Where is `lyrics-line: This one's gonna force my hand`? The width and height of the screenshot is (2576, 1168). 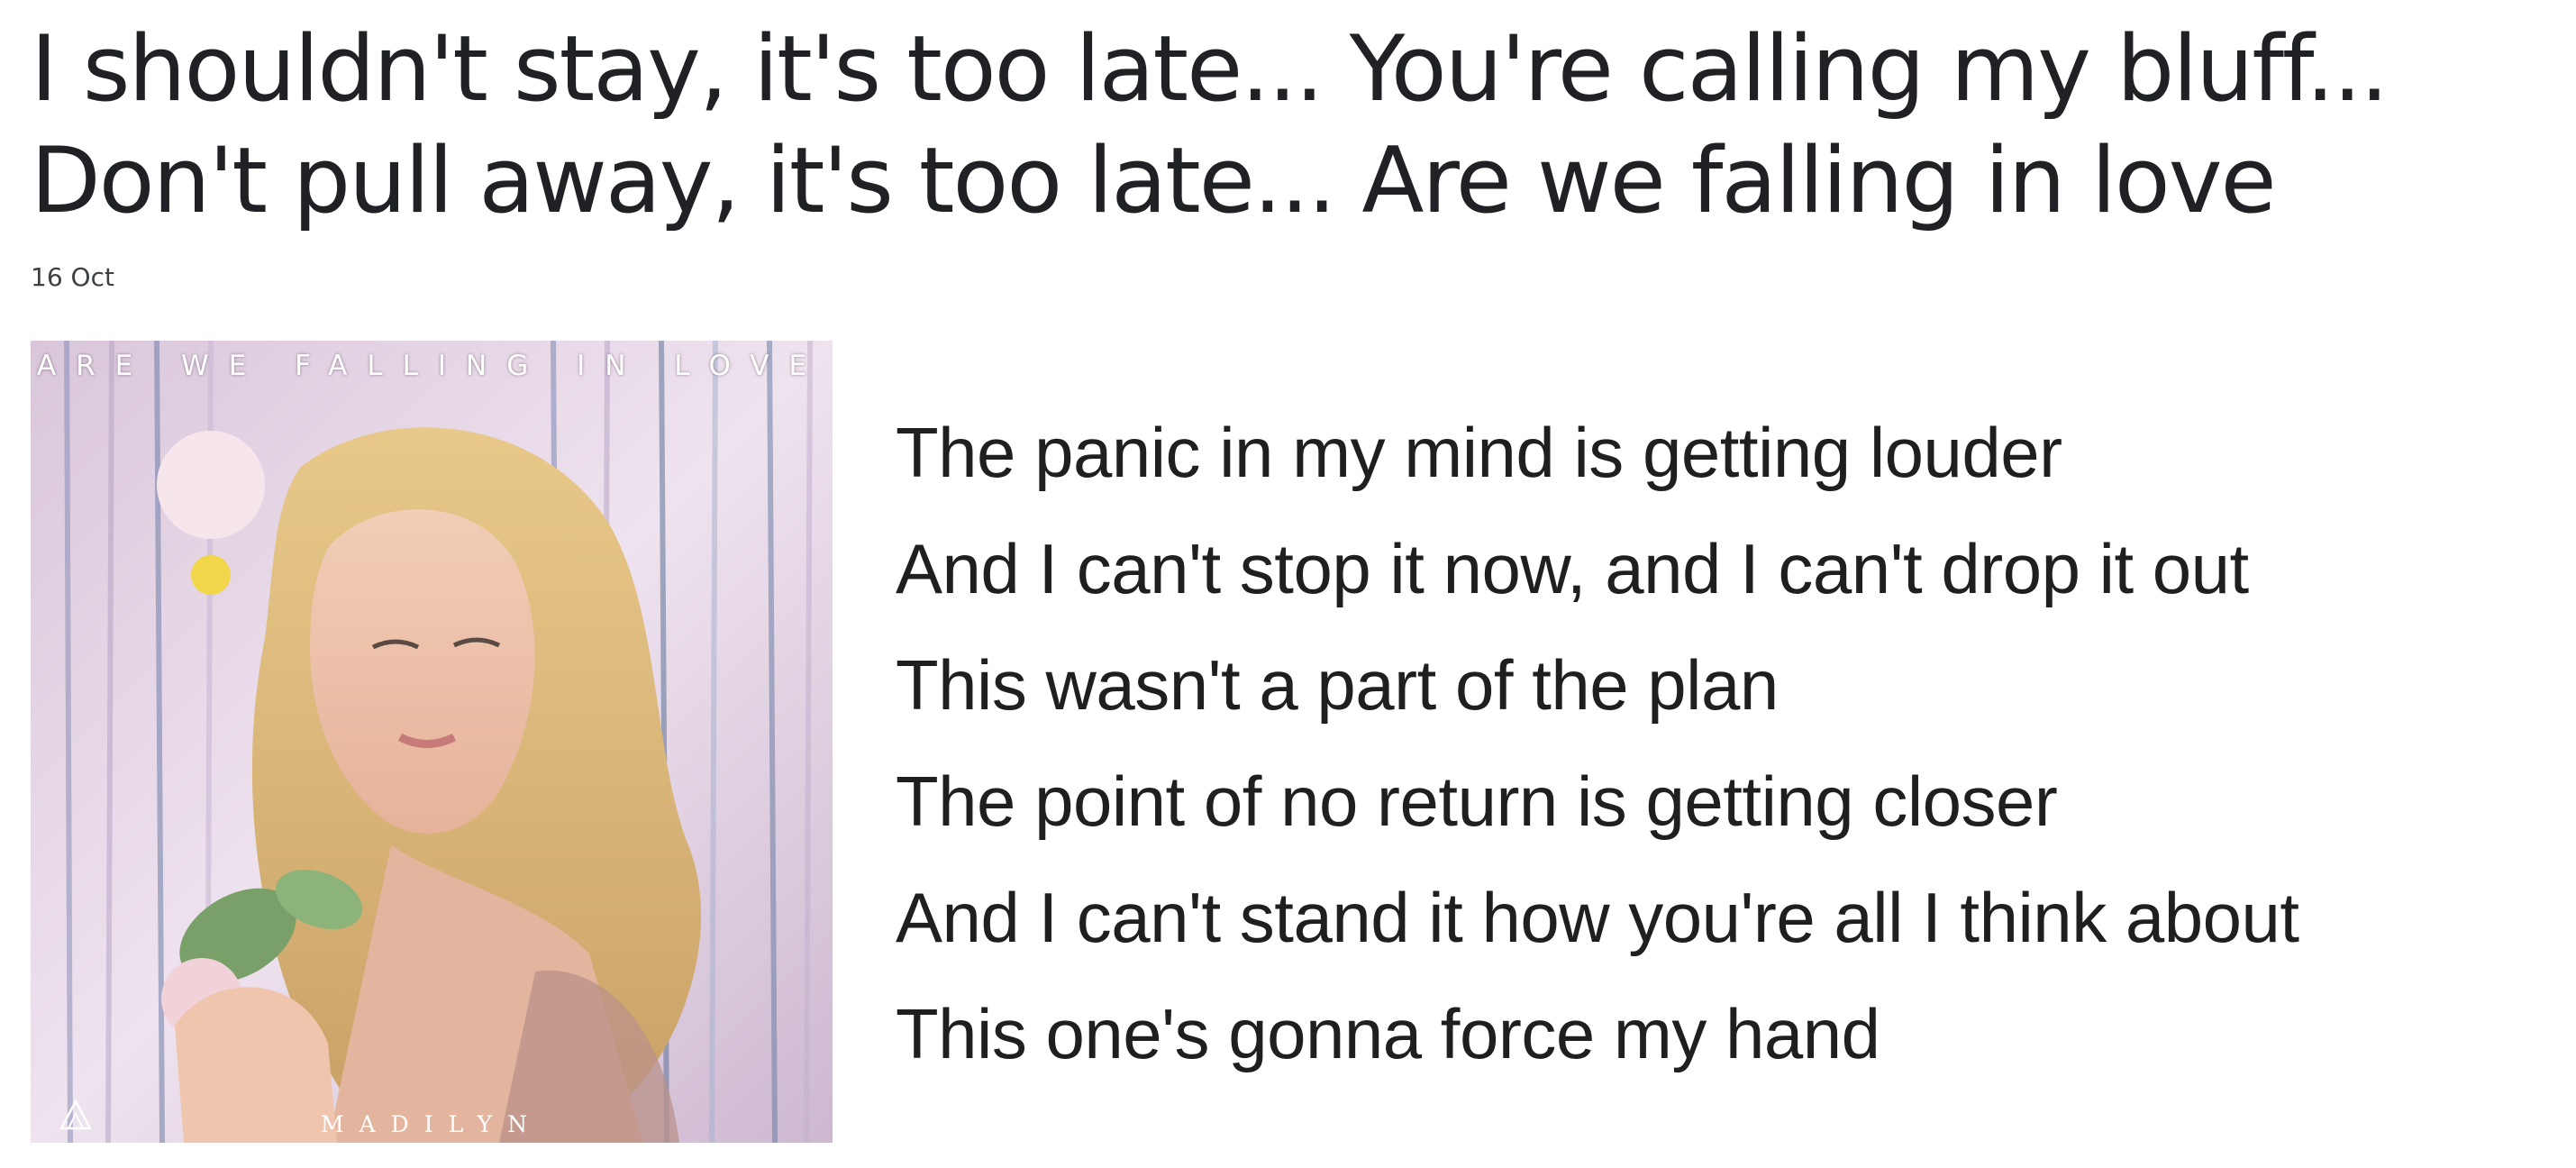 lyrics-line: This one's gonna force my hand is located at coordinates (1388, 1033).